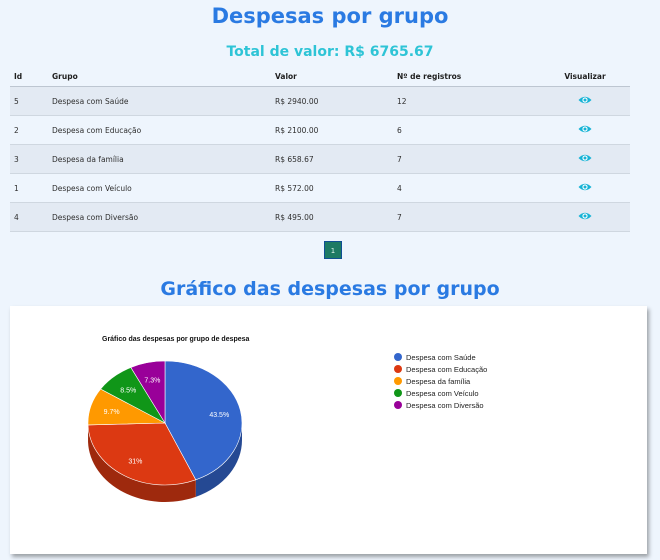 This screenshot has height=560, width=660. I want to click on total-value: Total de valor: R$ 6765.67, so click(330, 52).